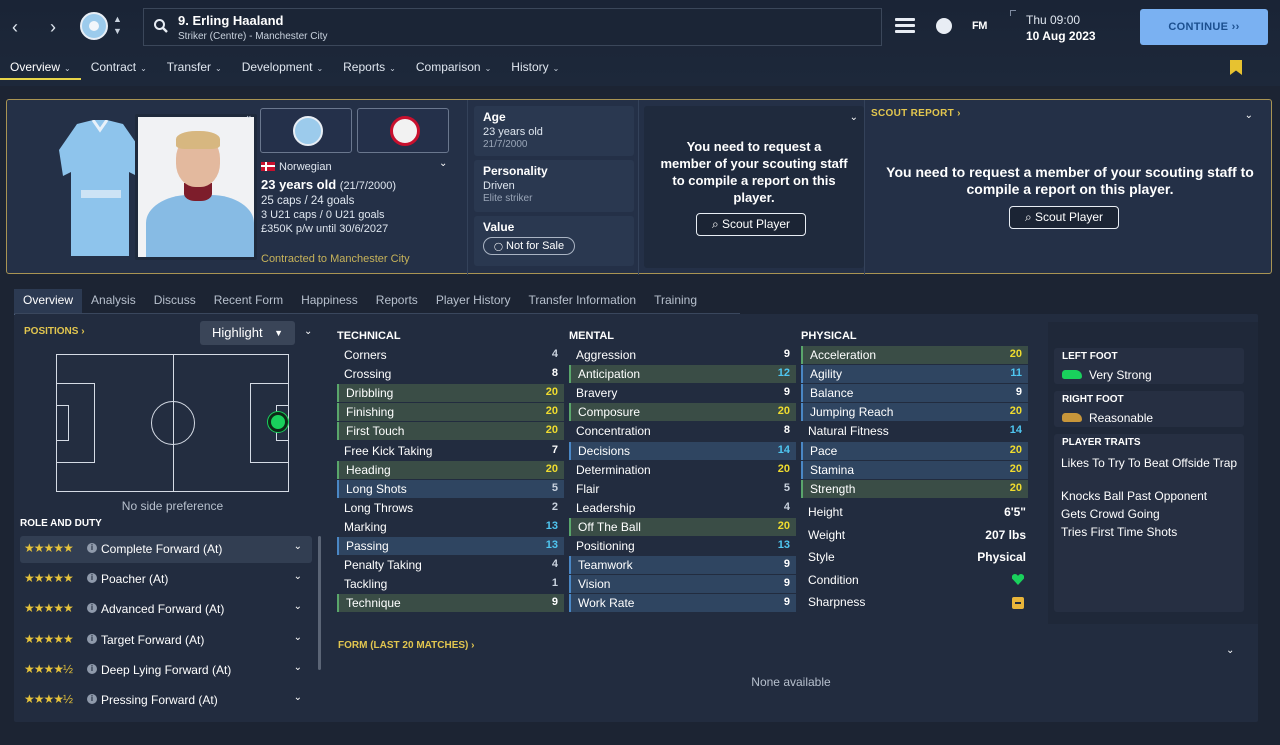 The width and height of the screenshot is (1280, 745). Describe the element at coordinates (1249, 115) in the screenshot. I see `scout-report-dropdown-icon: ⌄` at that location.